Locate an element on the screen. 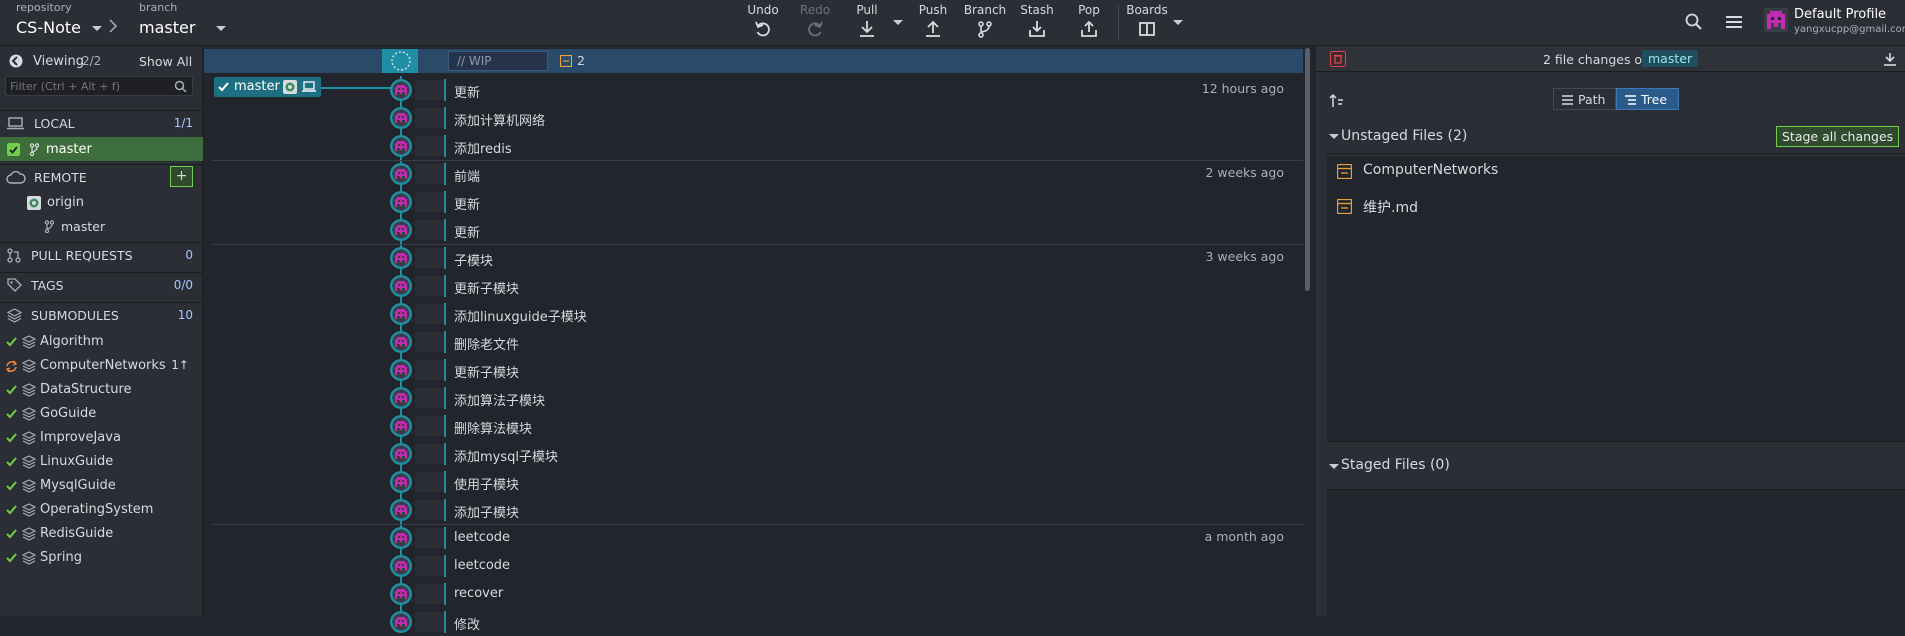 The image size is (1905, 636). sort-icon is located at coordinates (1337, 101).